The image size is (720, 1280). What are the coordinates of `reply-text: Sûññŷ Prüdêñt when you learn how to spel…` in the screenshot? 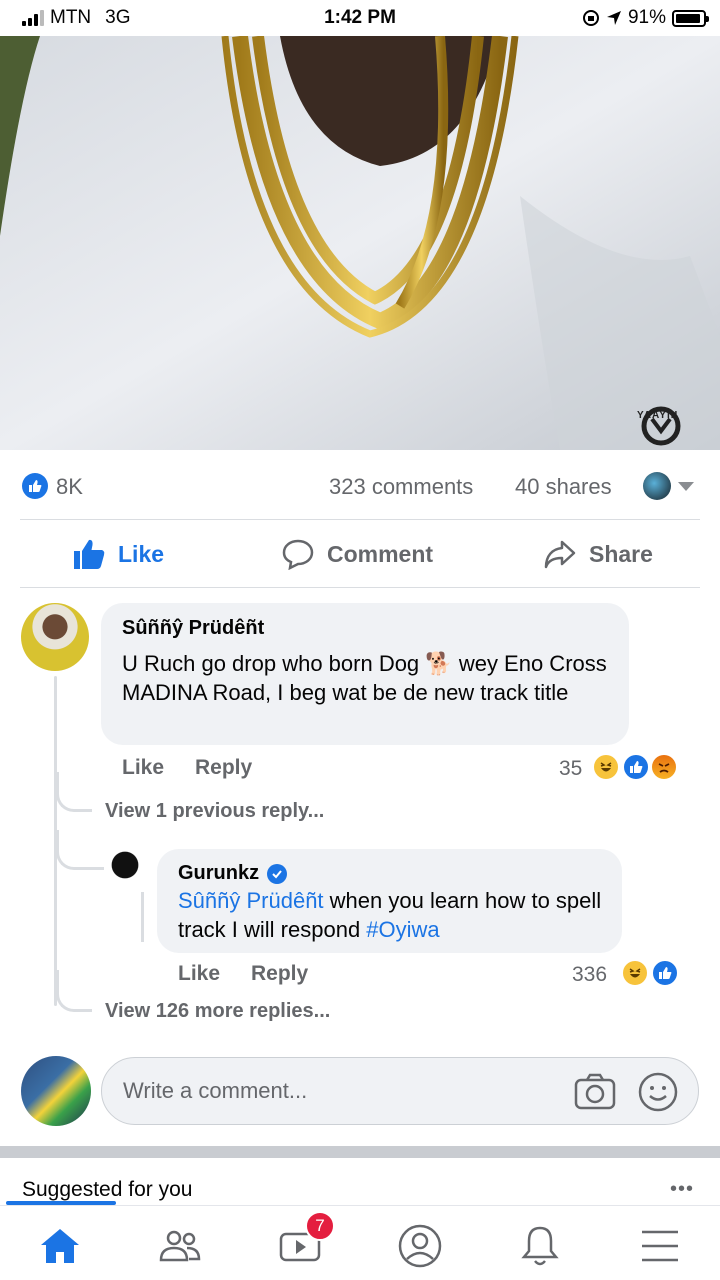 It's located at (393, 915).